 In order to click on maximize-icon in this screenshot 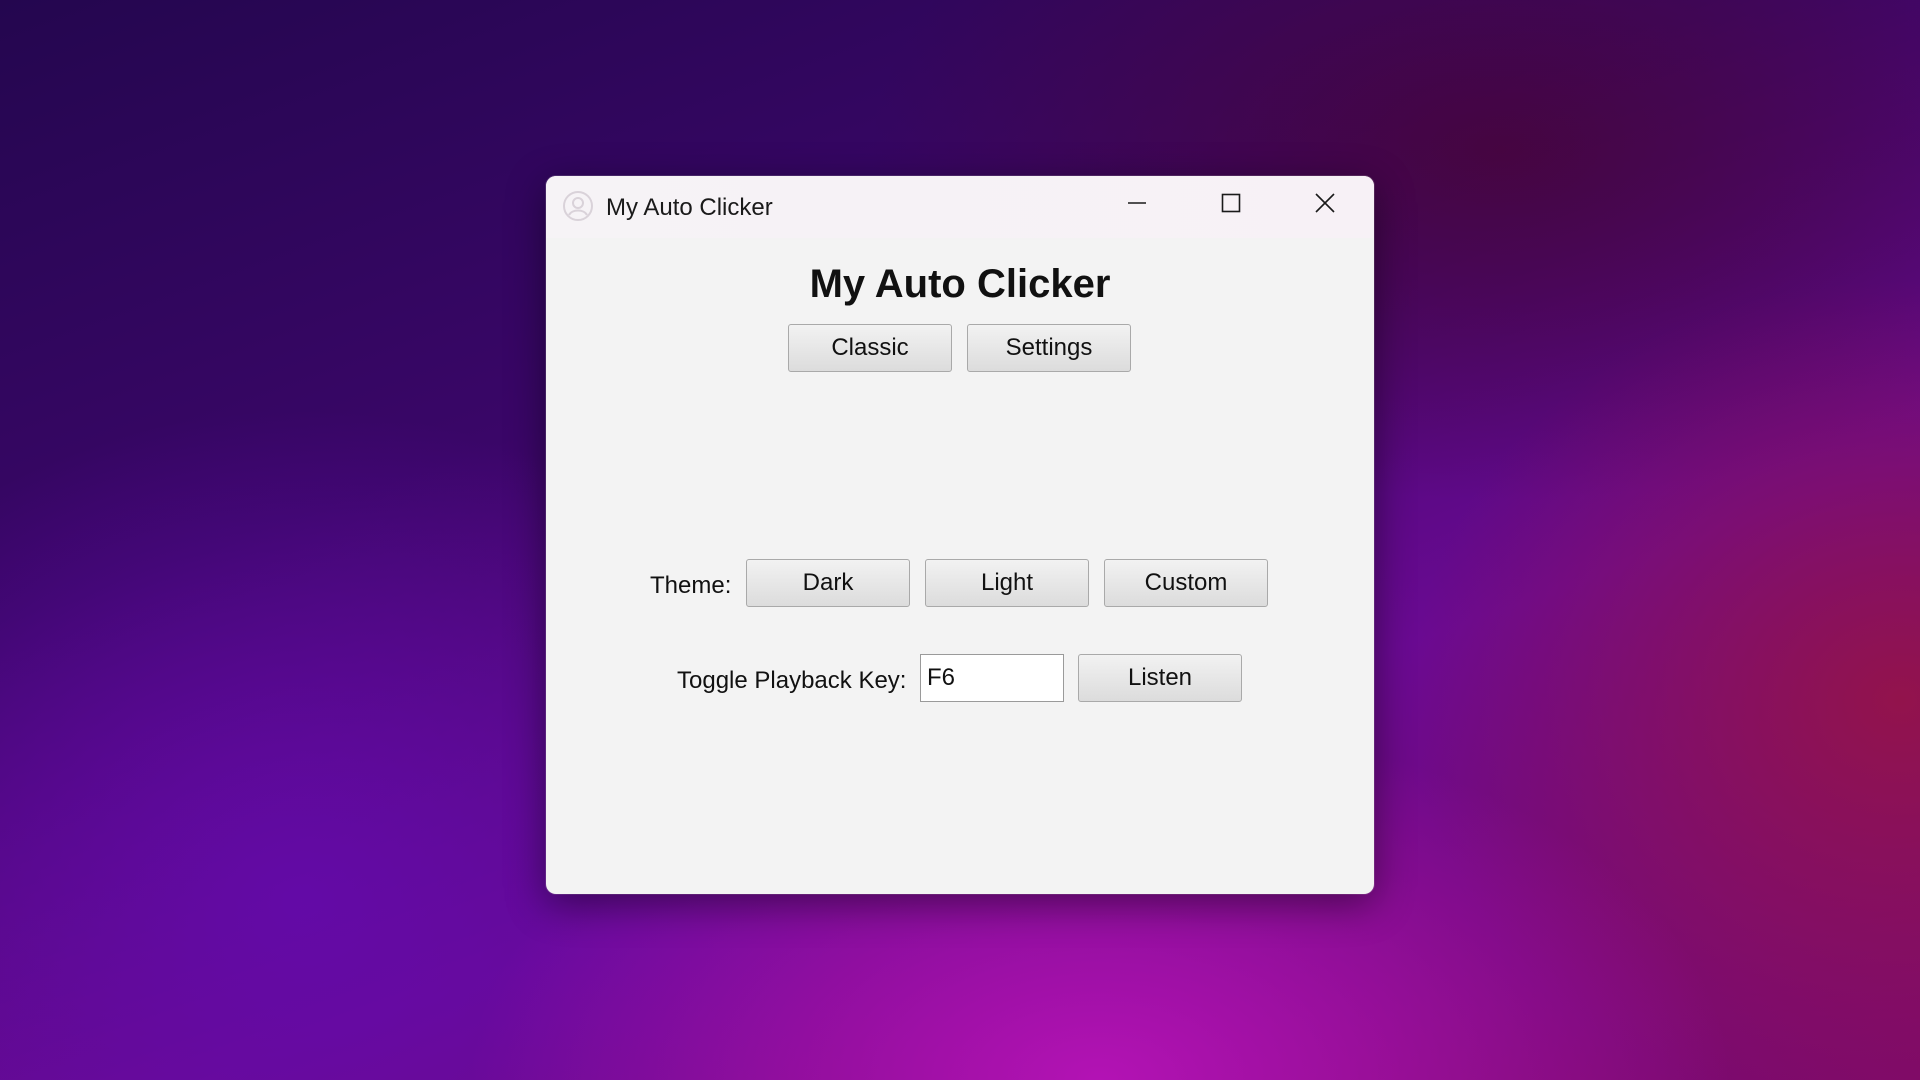, I will do `click(1231, 205)`.